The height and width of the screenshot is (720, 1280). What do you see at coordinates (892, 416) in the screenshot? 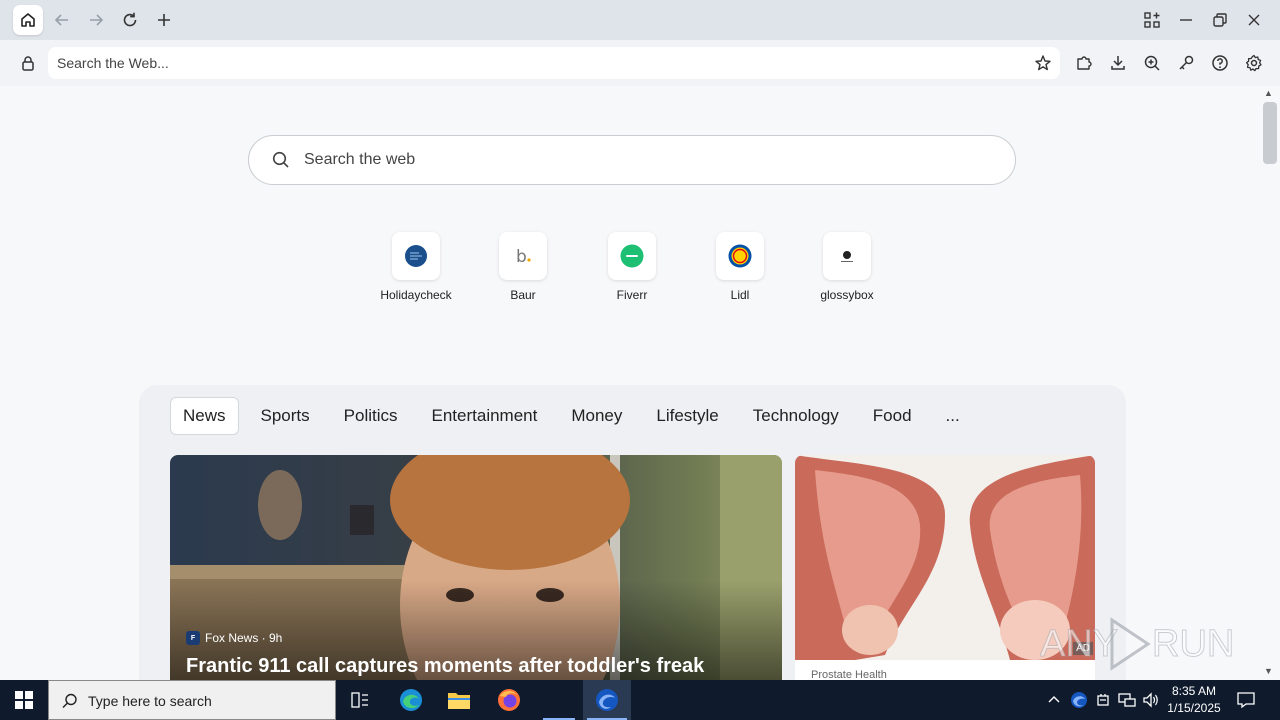
I see `tab-food: Food` at bounding box center [892, 416].